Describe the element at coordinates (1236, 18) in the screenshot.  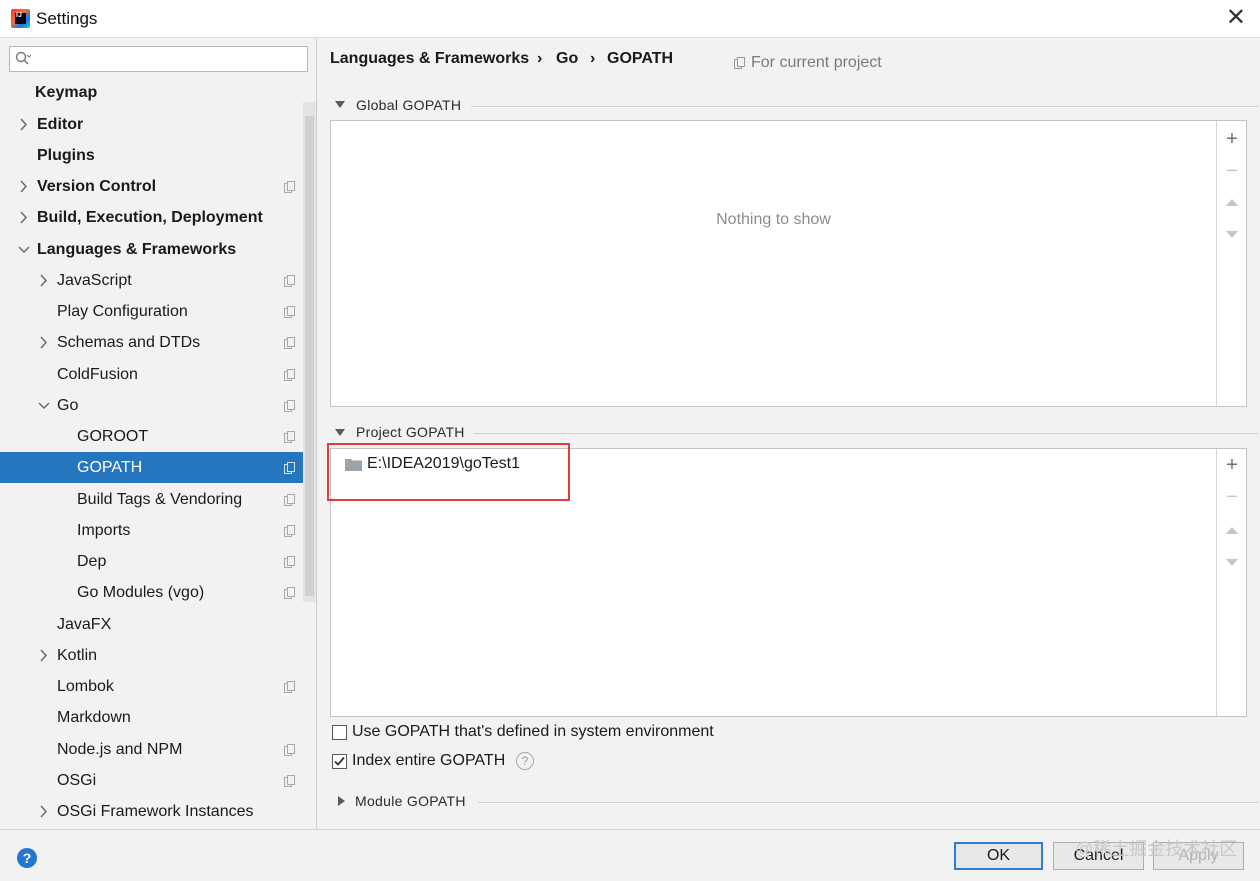
I see `close-icon: ✕` at that location.